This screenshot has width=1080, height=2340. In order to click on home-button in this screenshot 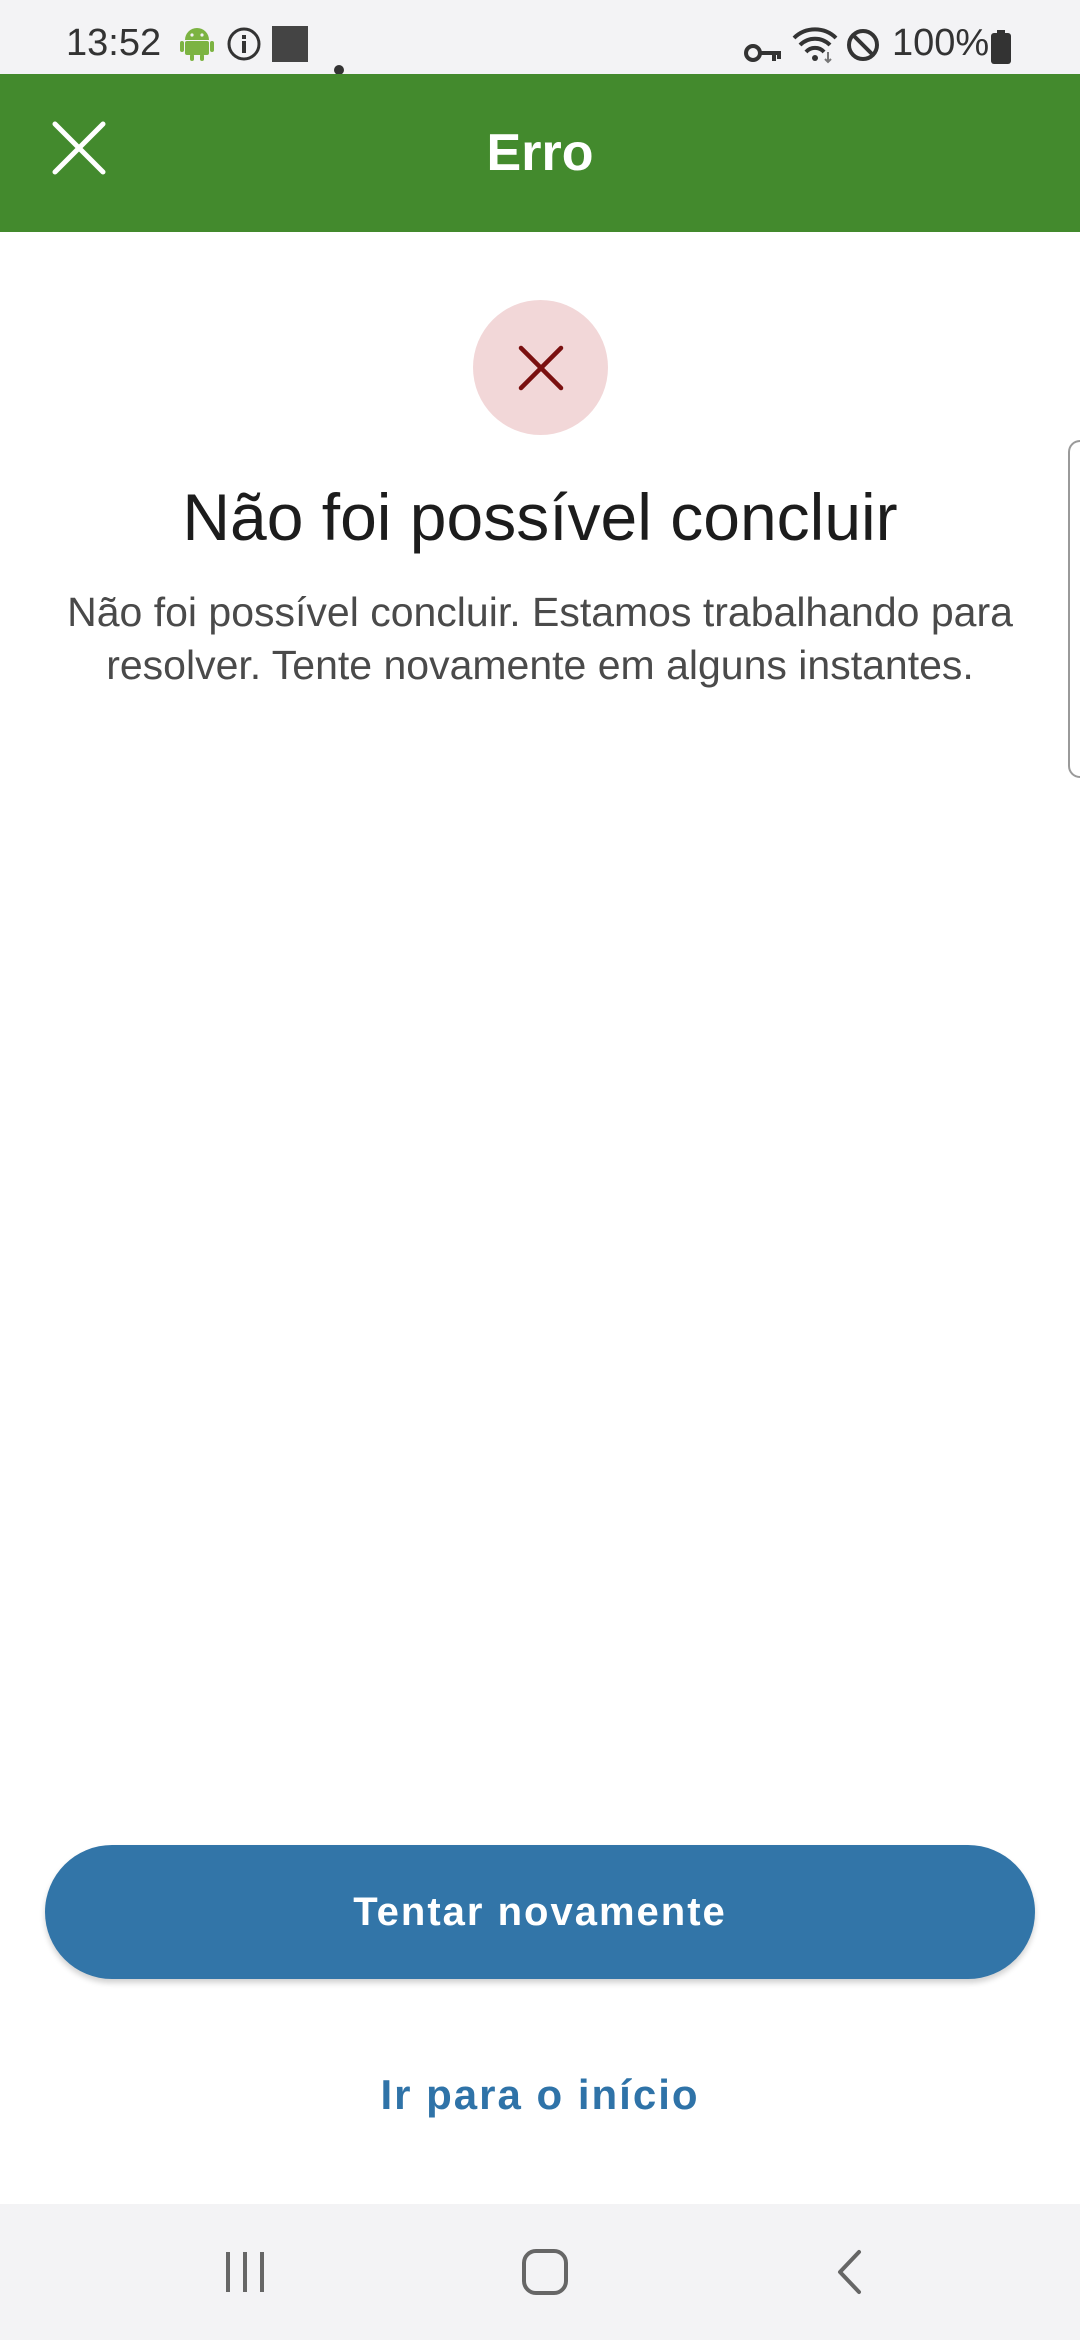, I will do `click(545, 2272)`.